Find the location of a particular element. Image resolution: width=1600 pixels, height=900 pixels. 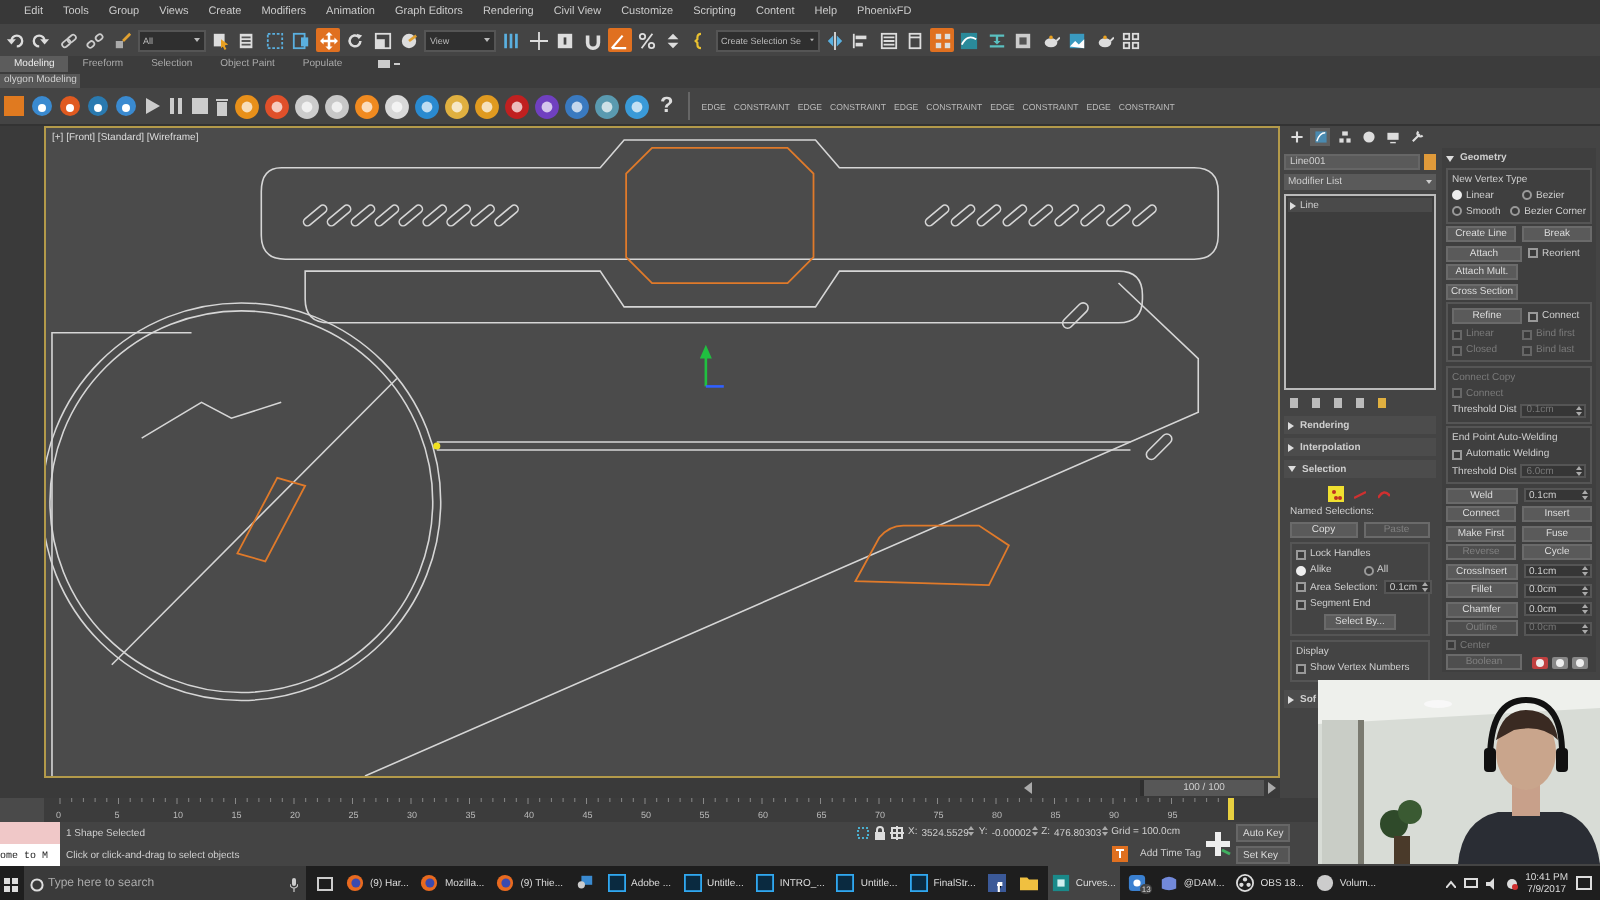

vertex-marker is located at coordinates (437, 446).